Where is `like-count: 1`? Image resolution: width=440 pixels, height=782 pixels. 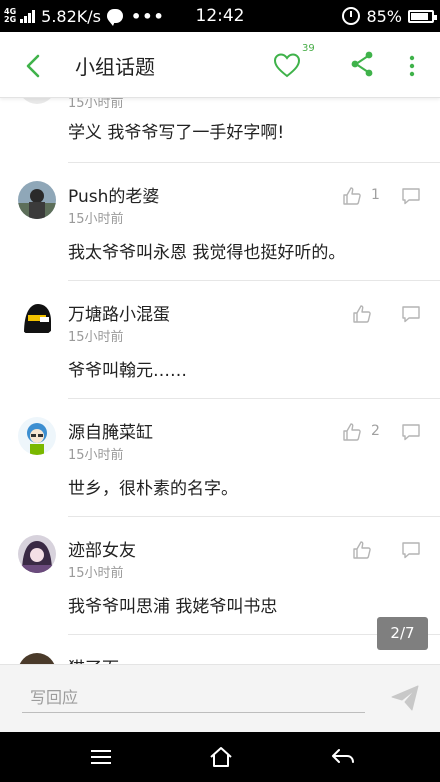 like-count: 1 is located at coordinates (375, 195).